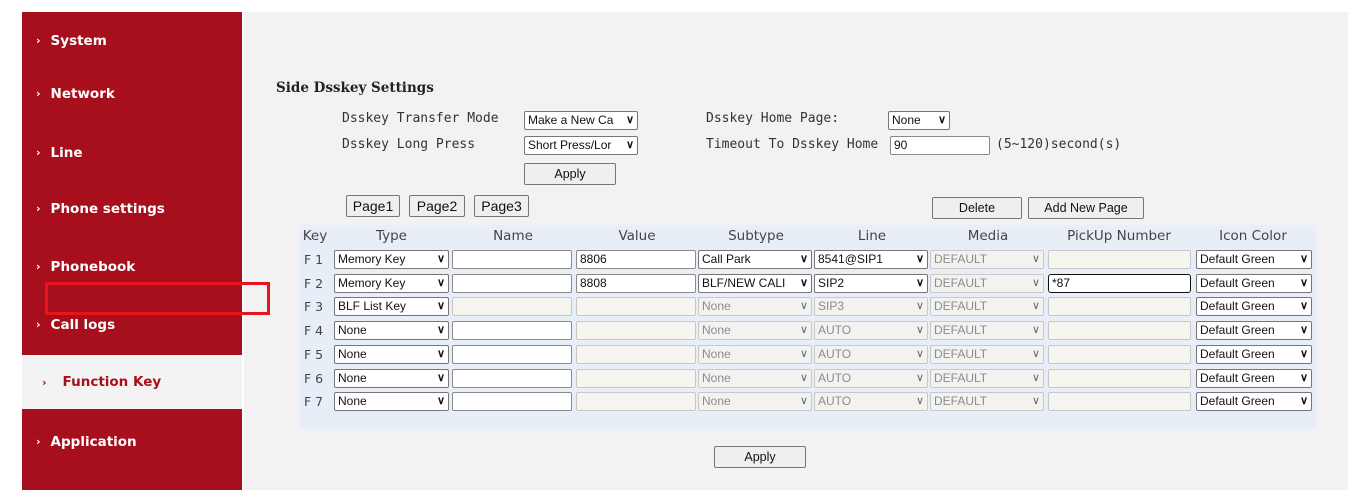 This screenshot has width=1358, height=490. What do you see at coordinates (581, 145) in the screenshot?
I see `long-press-select: Short Press/Lor ∨` at bounding box center [581, 145].